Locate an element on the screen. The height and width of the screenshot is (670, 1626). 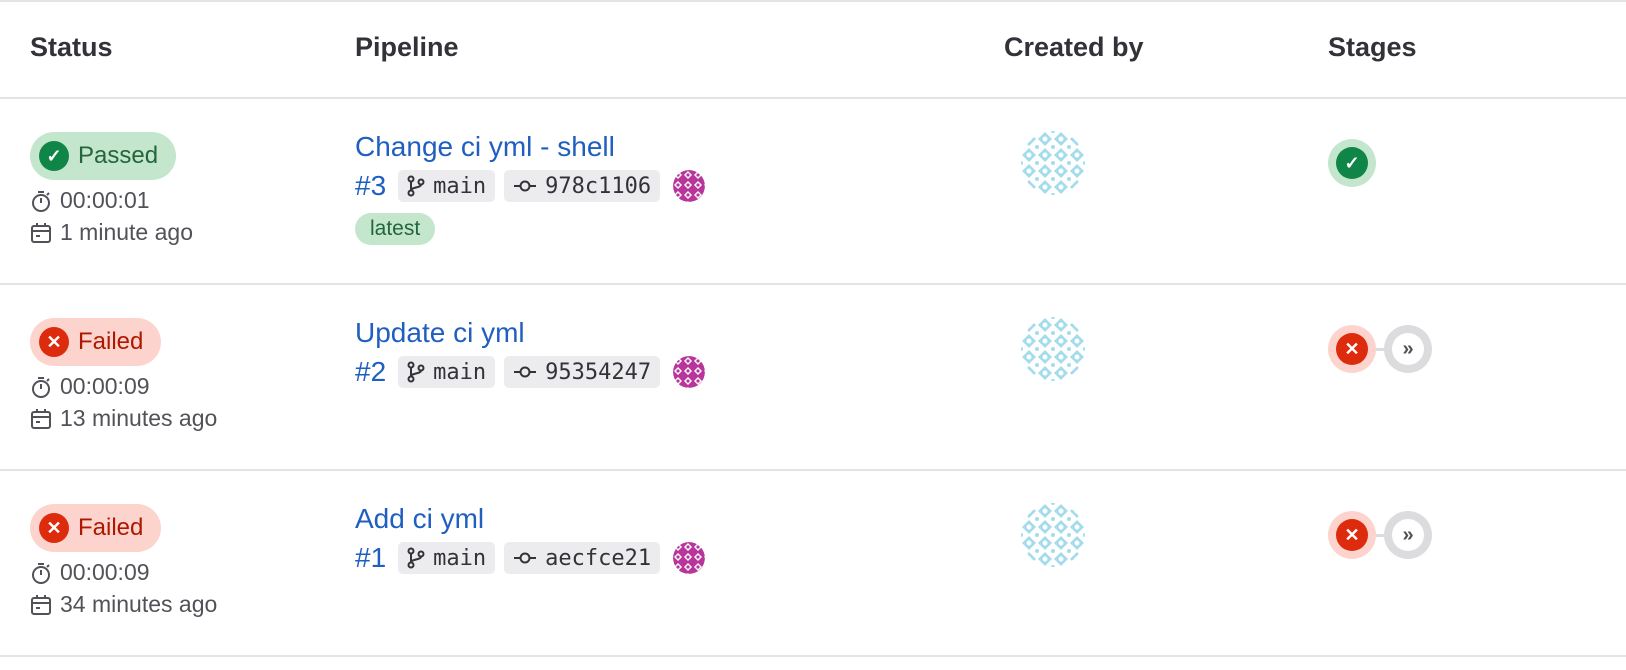
finished-time: 1 minute ago is located at coordinates (111, 232).